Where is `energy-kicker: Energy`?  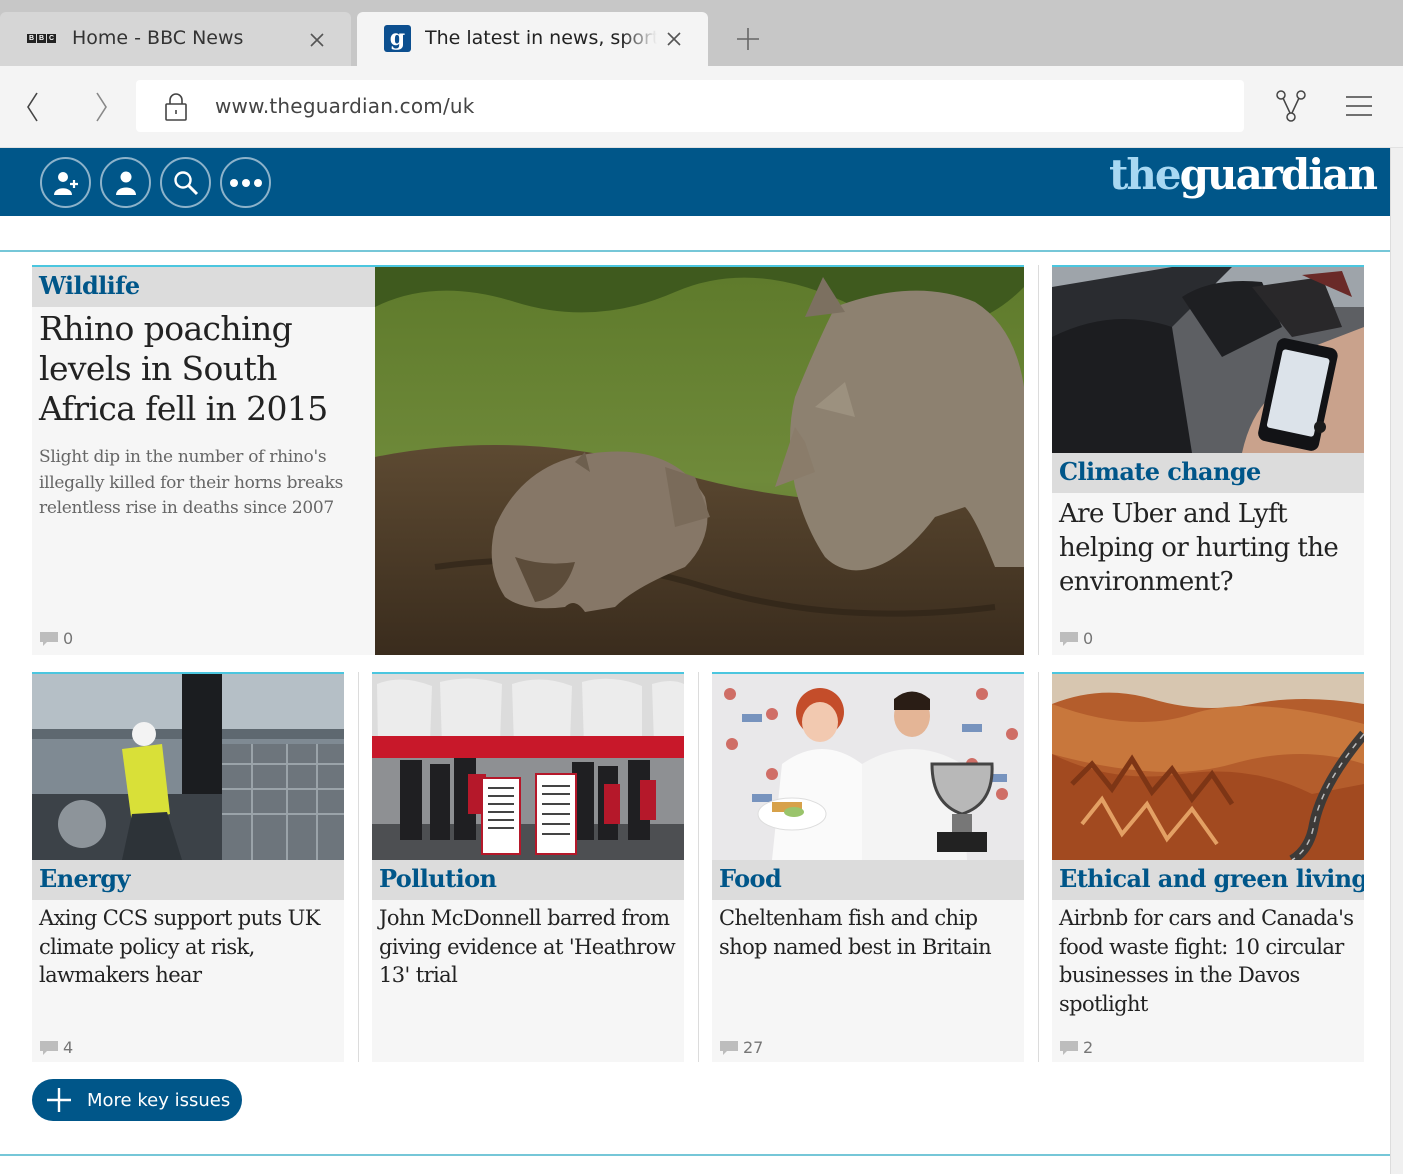
energy-kicker: Energy is located at coordinates (188, 880).